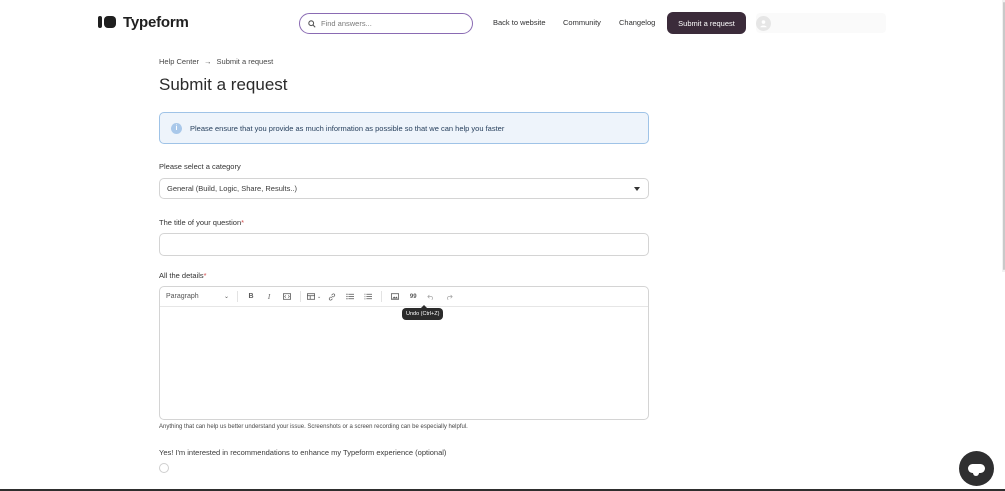 This screenshot has width=1005, height=491. I want to click on link-icon, so click(332, 296).